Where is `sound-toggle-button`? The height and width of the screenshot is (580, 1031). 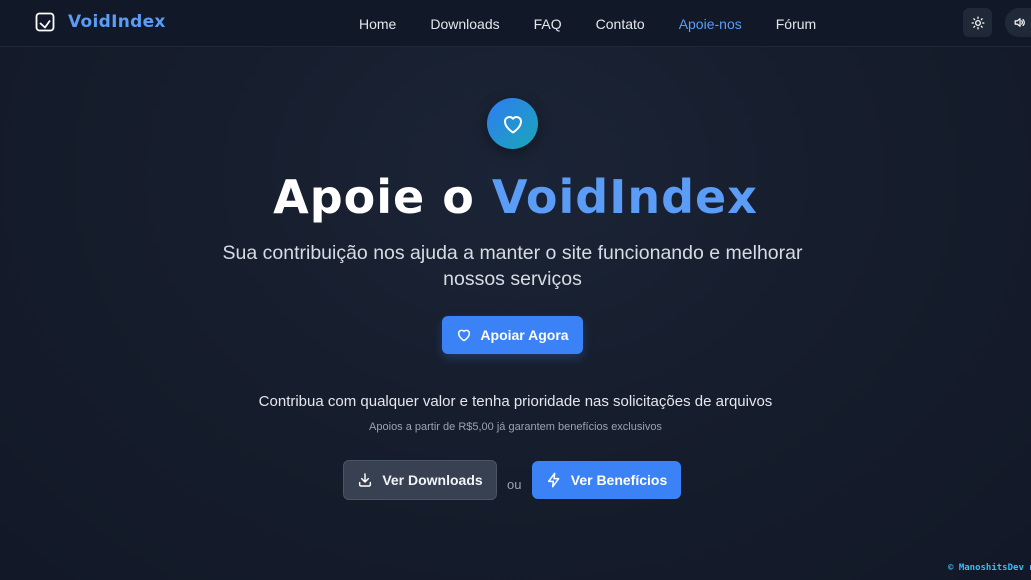
sound-toggle-button is located at coordinates (1018, 22).